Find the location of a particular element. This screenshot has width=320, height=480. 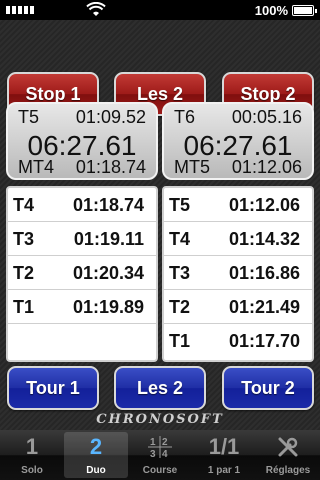

lap-row-empty is located at coordinates (82, 341).